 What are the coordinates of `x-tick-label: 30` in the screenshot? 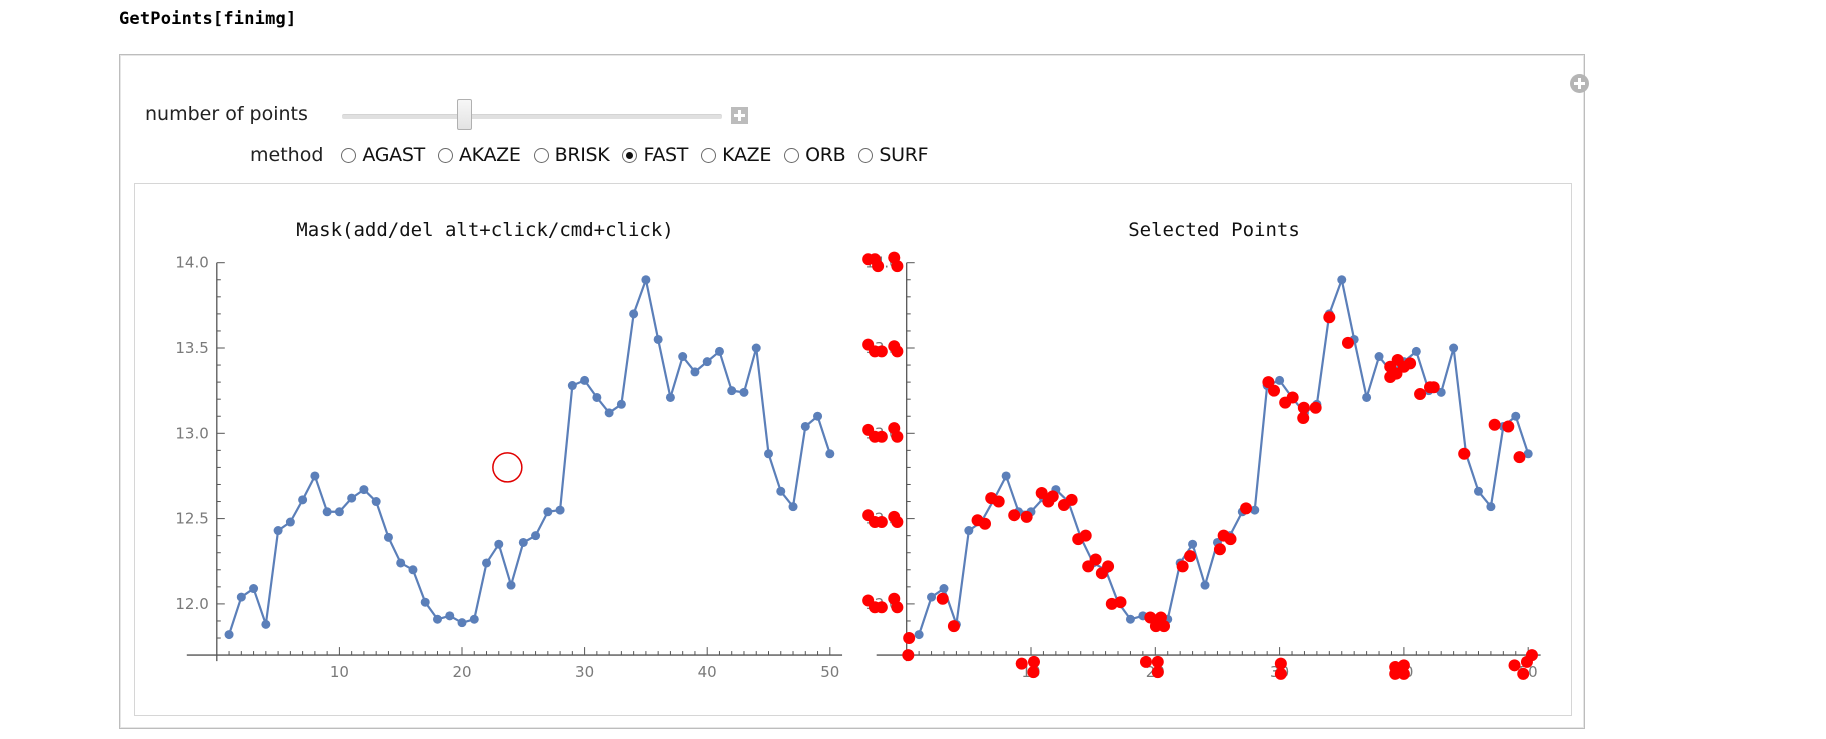 It's located at (584, 672).